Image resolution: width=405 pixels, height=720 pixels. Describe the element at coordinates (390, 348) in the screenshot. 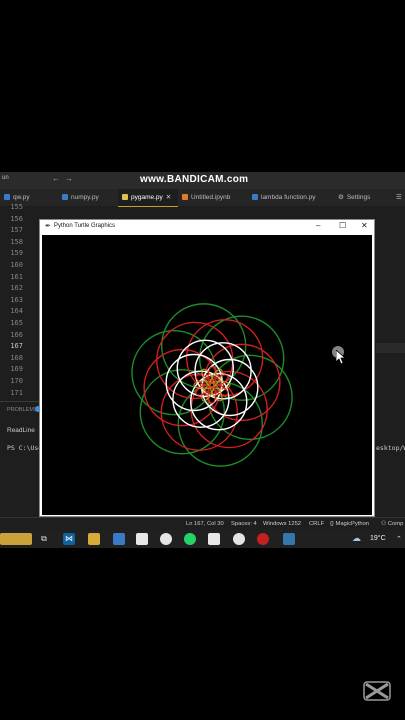

I see `current-line-highlight` at that location.